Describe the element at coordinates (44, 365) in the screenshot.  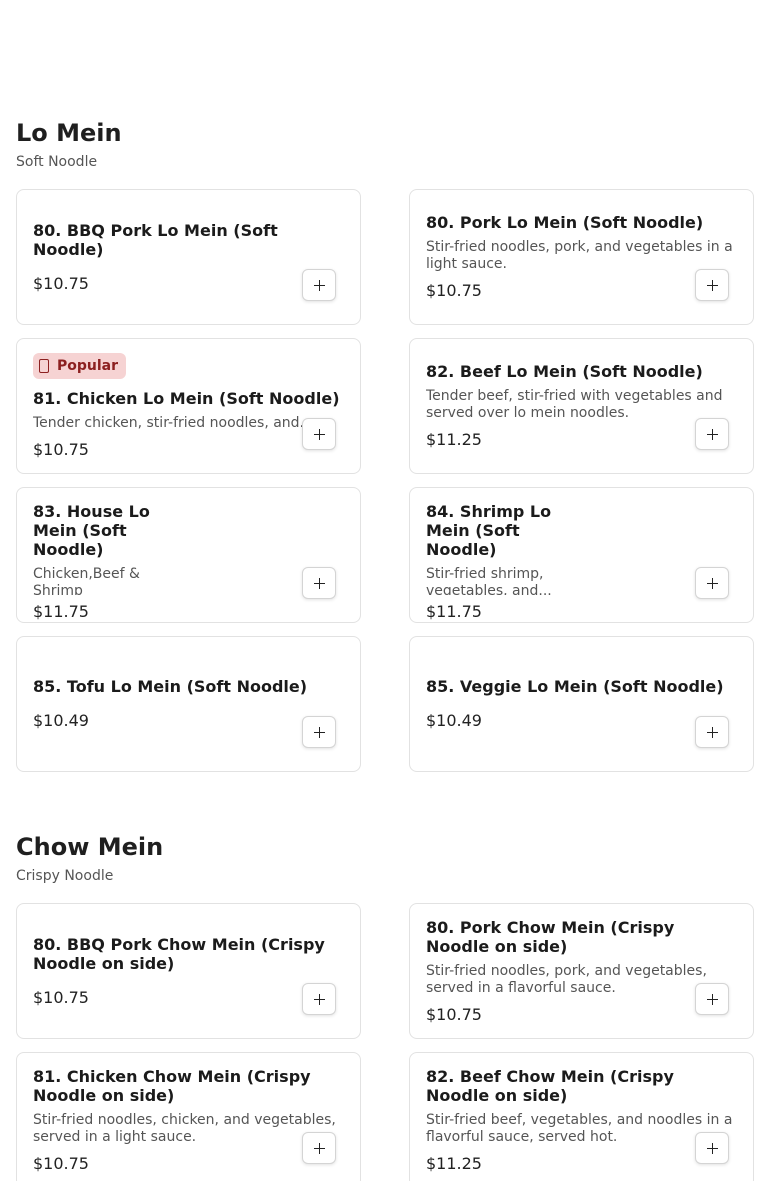
I see `flame-icon` at that location.